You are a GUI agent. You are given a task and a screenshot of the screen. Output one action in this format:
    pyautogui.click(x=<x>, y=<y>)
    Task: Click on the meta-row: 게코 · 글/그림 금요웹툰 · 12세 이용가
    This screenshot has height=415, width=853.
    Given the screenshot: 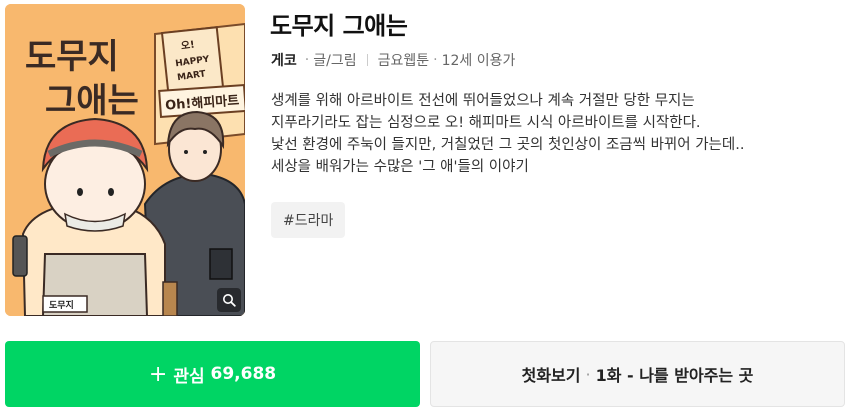 What is the action you would take?
    pyautogui.click(x=393, y=60)
    